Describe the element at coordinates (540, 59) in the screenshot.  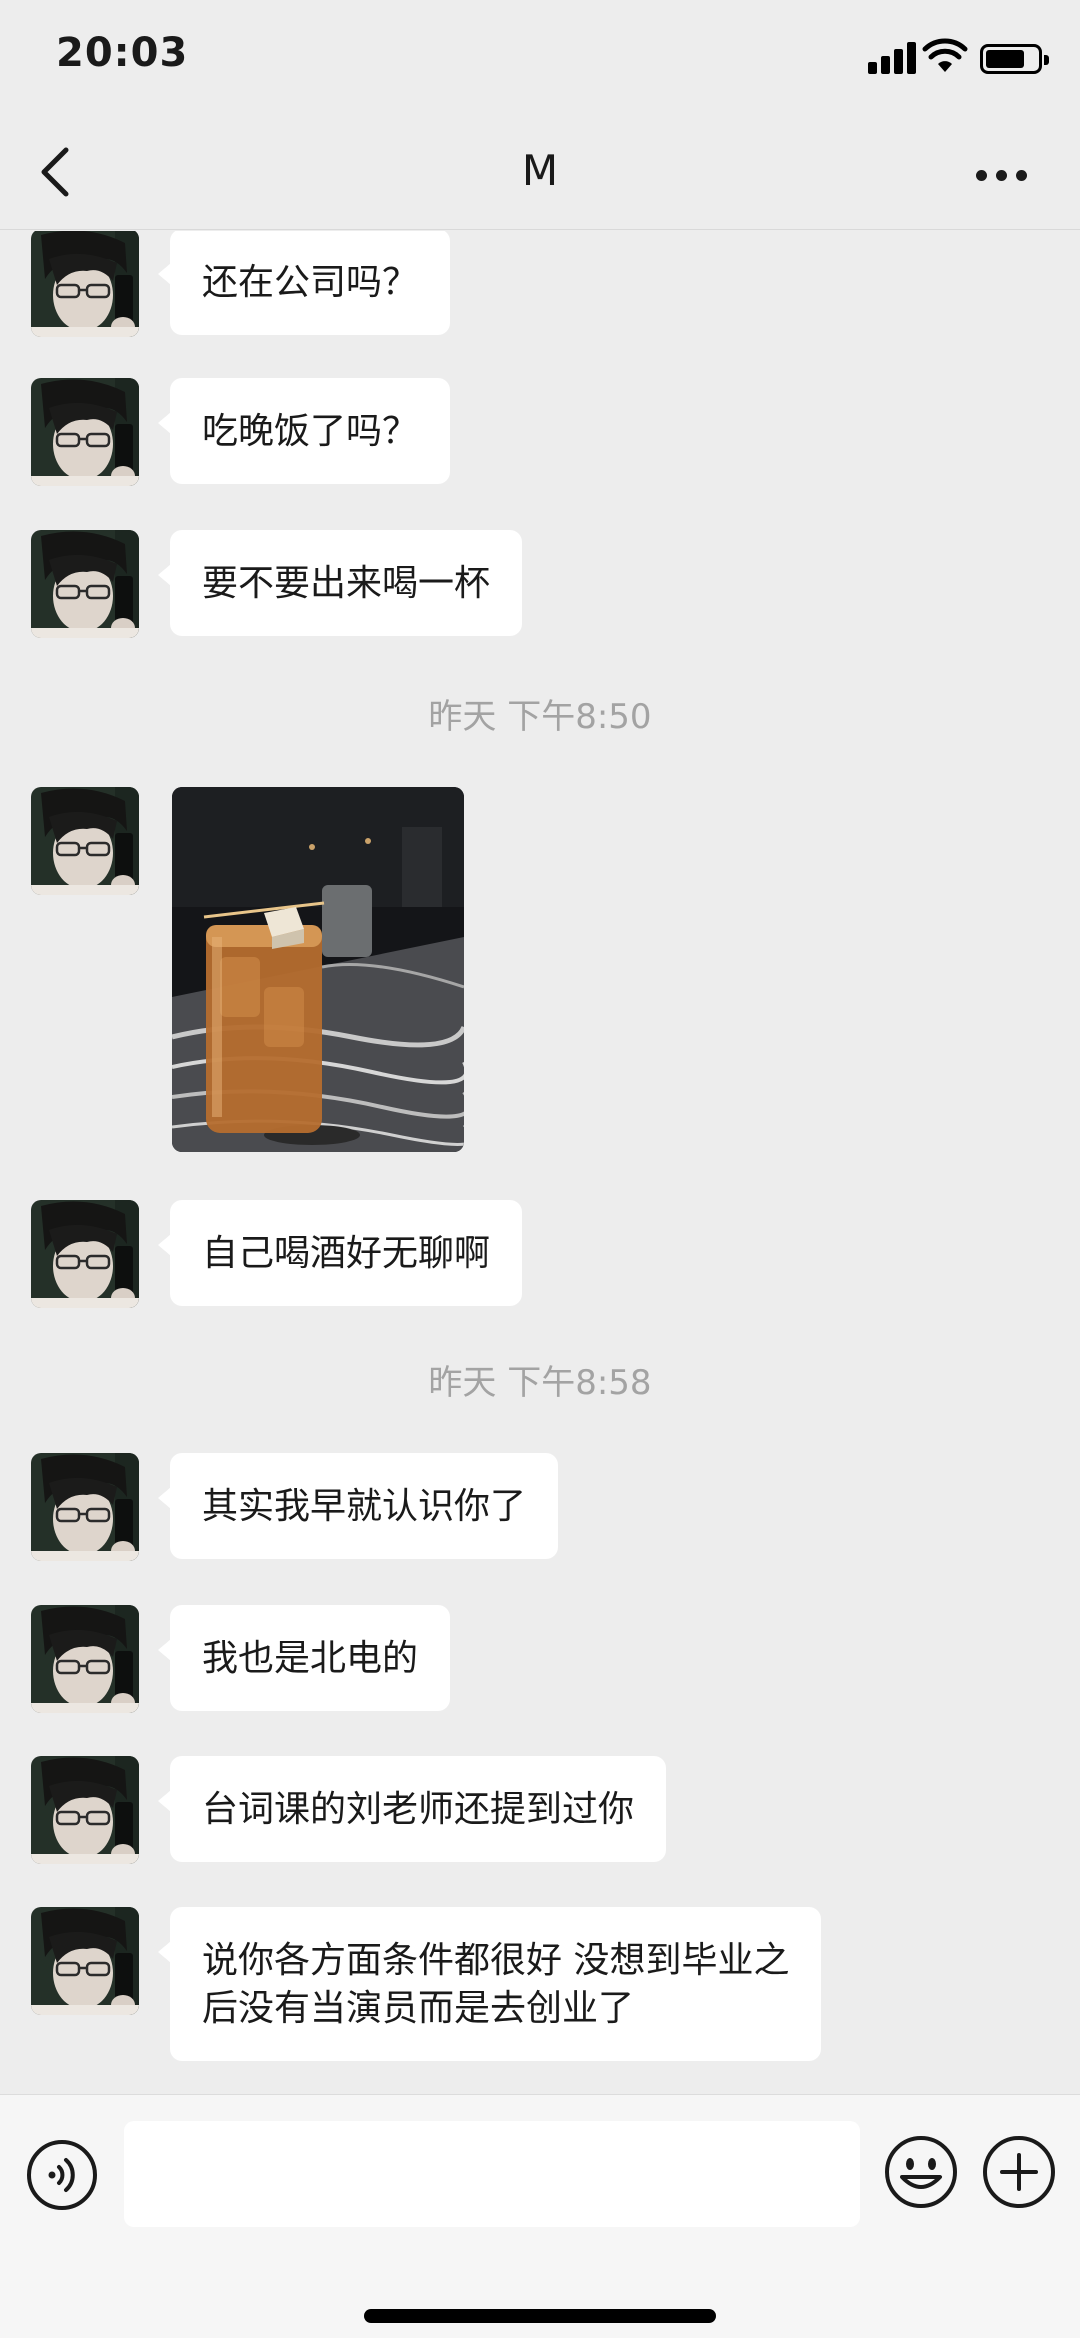
I see `status-bar: 20:03` at that location.